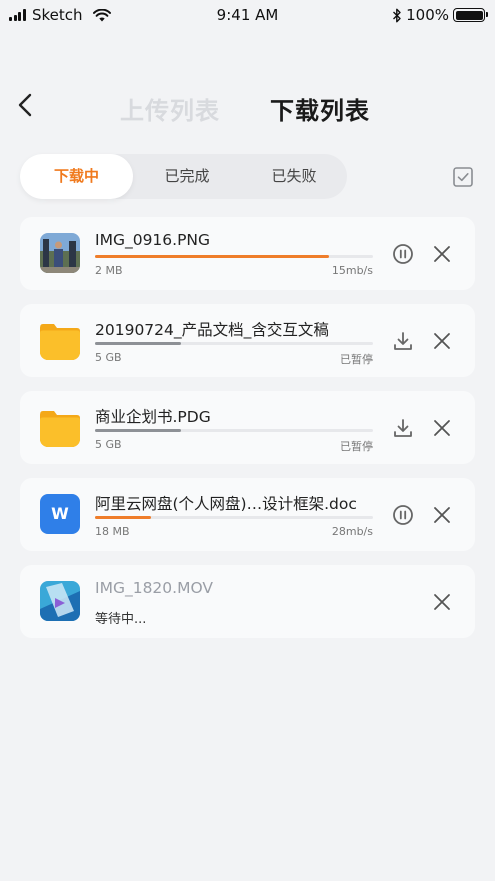 This screenshot has height=881, width=495. What do you see at coordinates (60, 253) in the screenshot?
I see `image-thumbnail` at bounding box center [60, 253].